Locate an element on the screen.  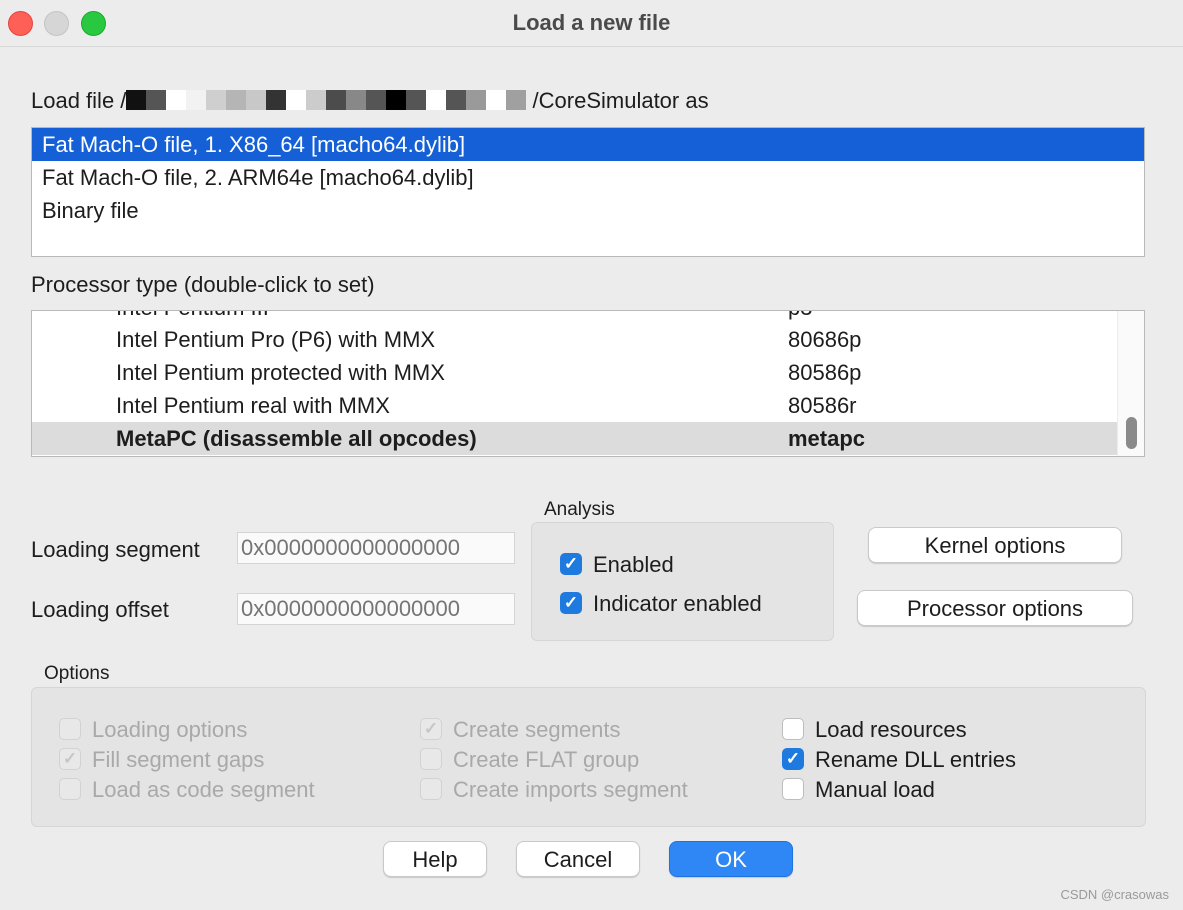
window-title: Load a new file is located at coordinates (591, 22).